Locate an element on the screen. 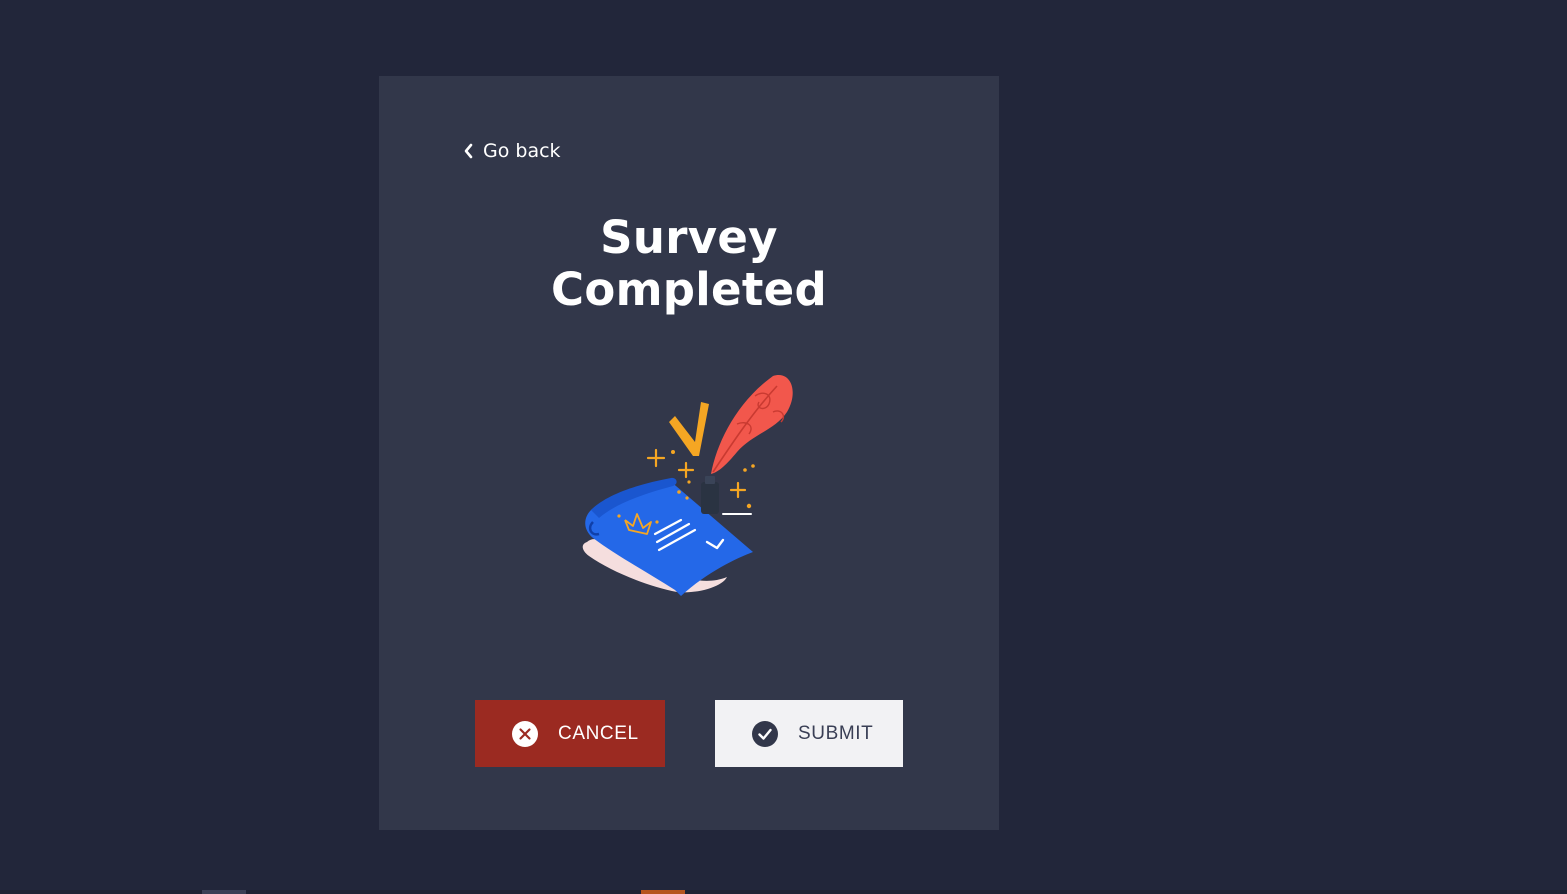  title-line-2: Completed is located at coordinates (689, 289).